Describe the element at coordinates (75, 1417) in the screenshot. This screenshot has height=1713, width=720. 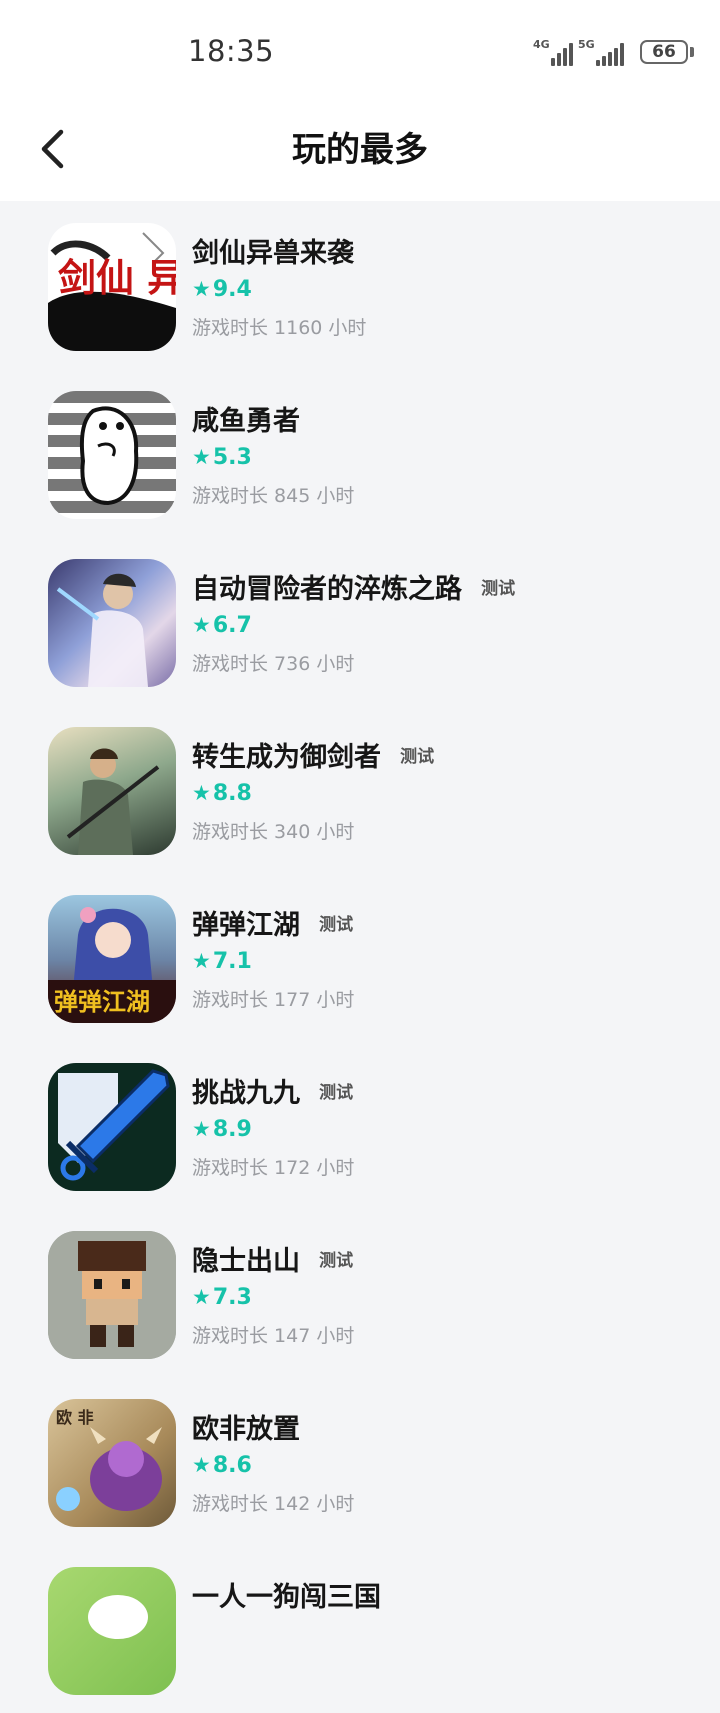
I see `icon-text: 欧 非` at that location.